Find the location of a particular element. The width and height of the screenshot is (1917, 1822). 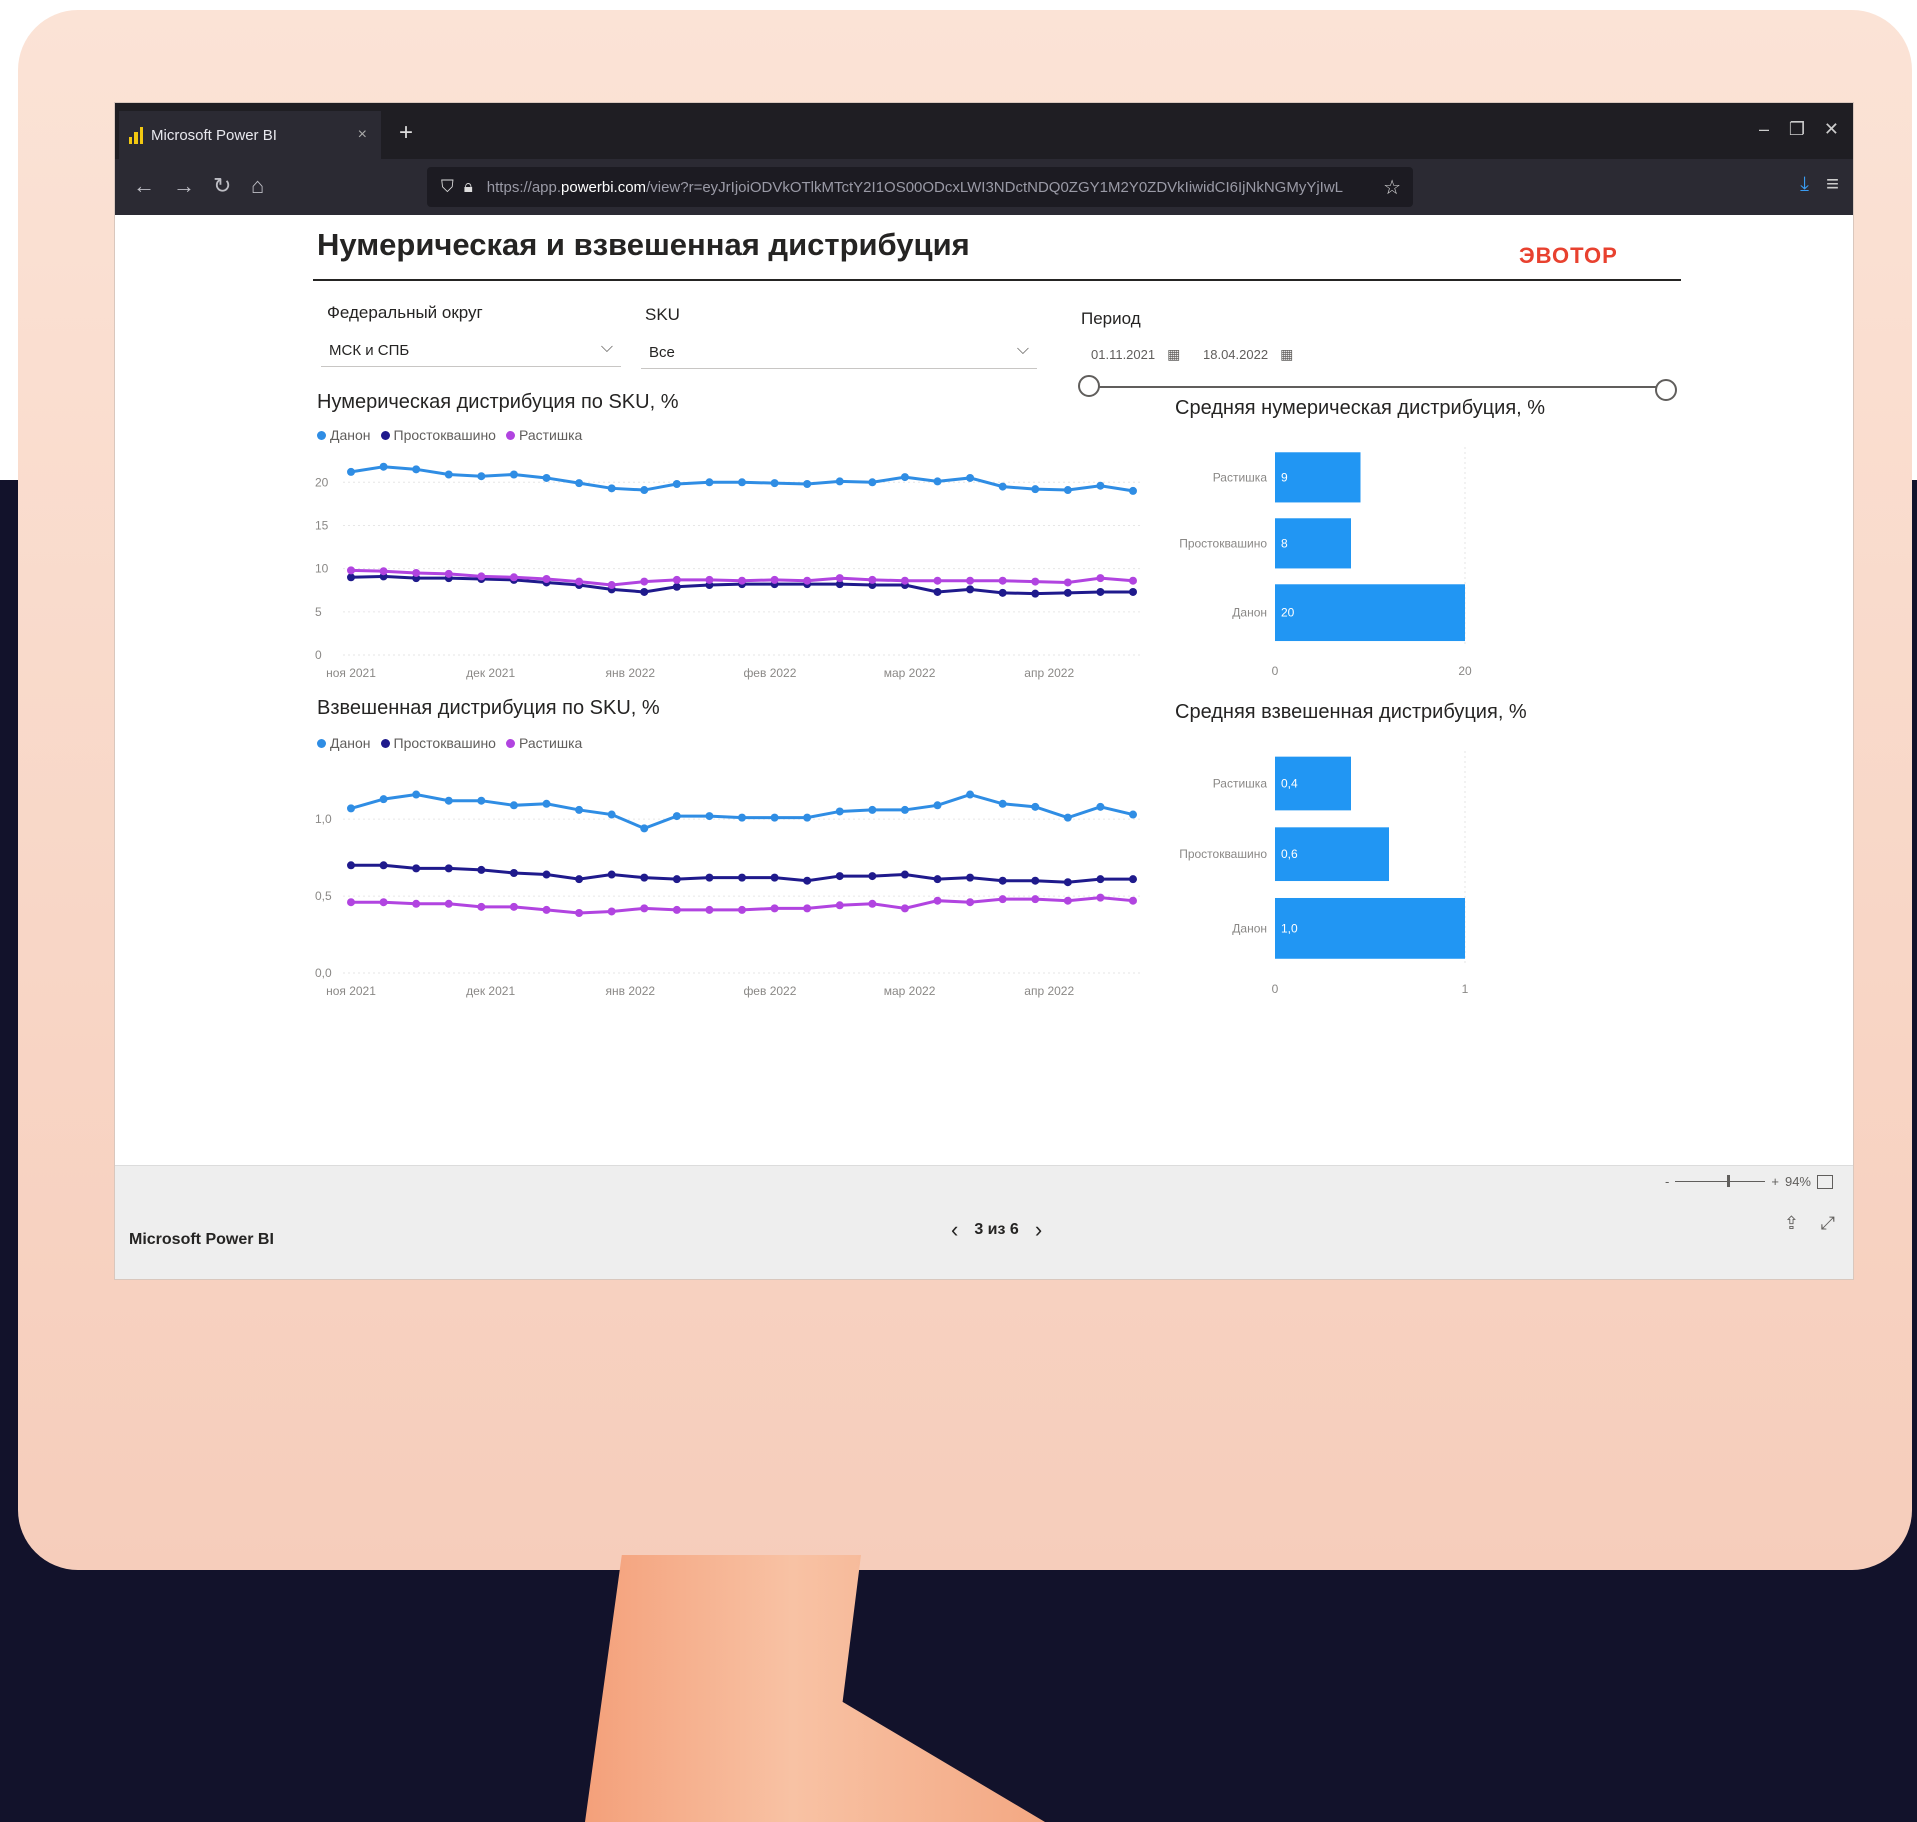

download-icon: ⤓ is located at coordinates (1804, 184).